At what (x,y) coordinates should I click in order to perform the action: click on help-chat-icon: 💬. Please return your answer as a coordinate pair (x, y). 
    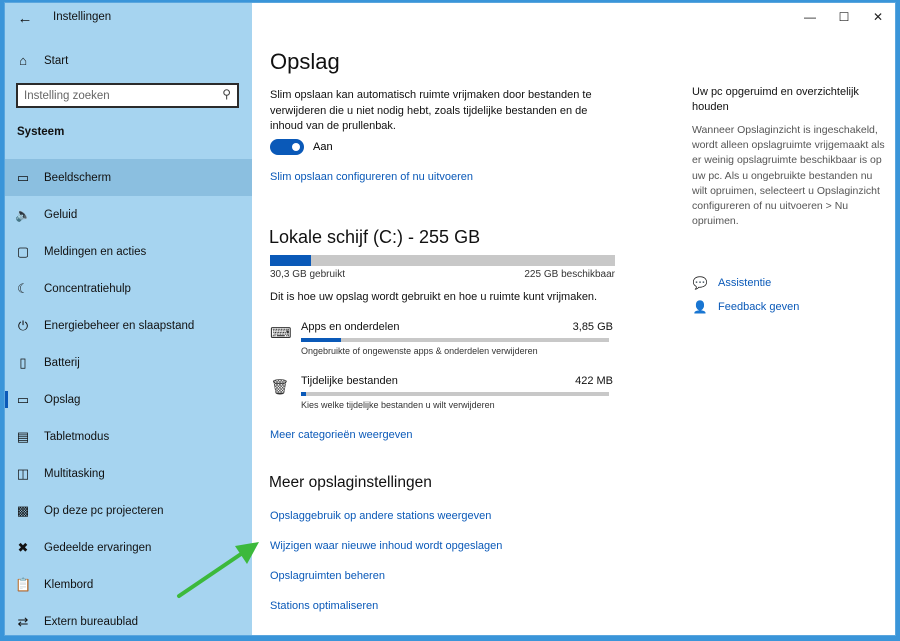
    Looking at the image, I should click on (700, 283).